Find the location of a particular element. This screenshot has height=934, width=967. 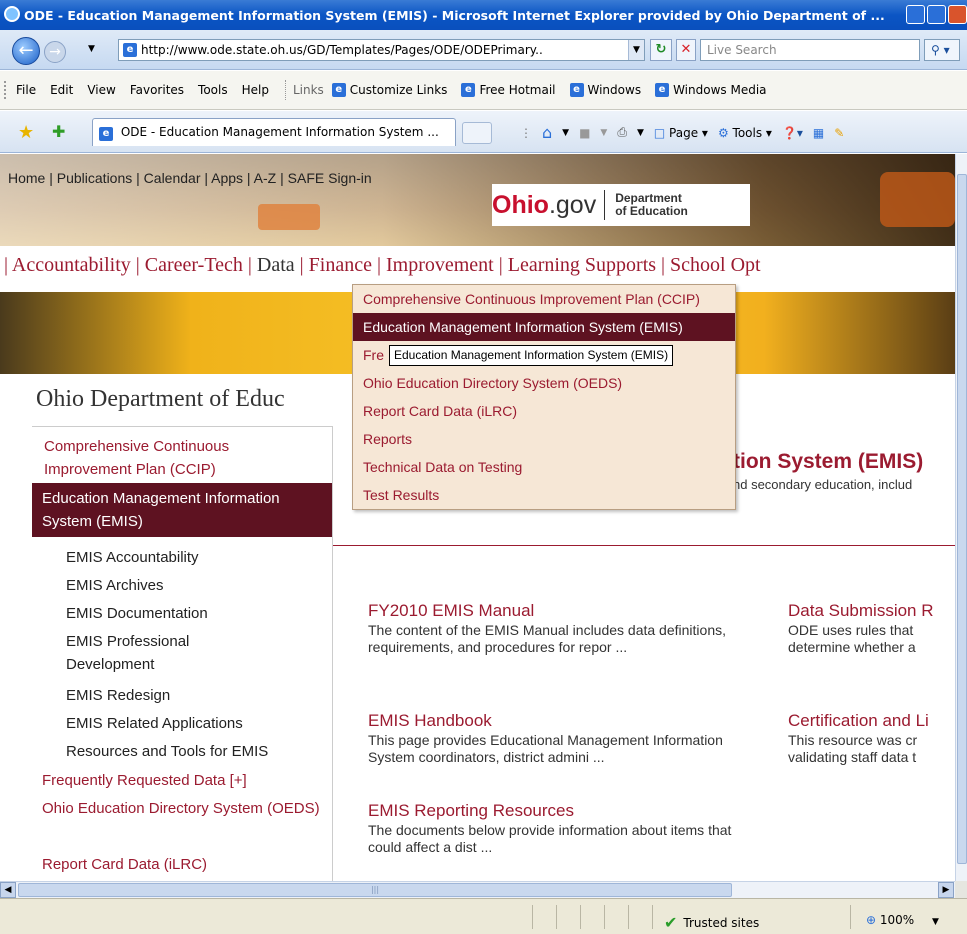

zoom-level: ⊕ 100% ▼ is located at coordinates (902, 920).